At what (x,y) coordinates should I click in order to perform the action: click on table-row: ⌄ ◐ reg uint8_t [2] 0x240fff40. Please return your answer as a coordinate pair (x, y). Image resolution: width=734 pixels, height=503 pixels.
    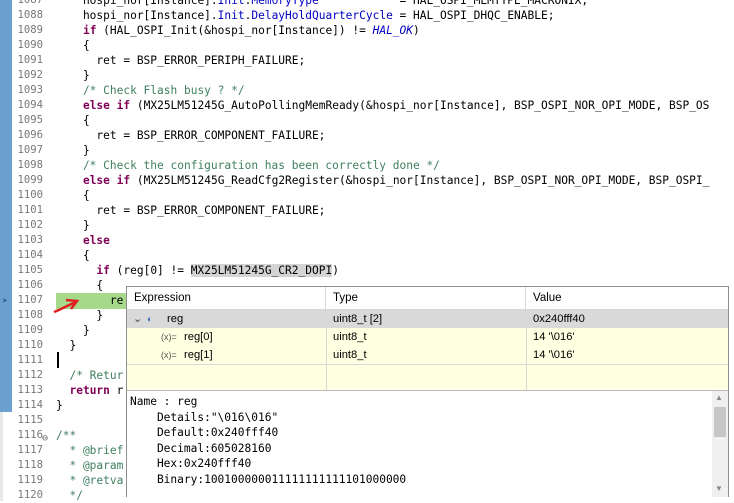
    Looking at the image, I should click on (427, 319).